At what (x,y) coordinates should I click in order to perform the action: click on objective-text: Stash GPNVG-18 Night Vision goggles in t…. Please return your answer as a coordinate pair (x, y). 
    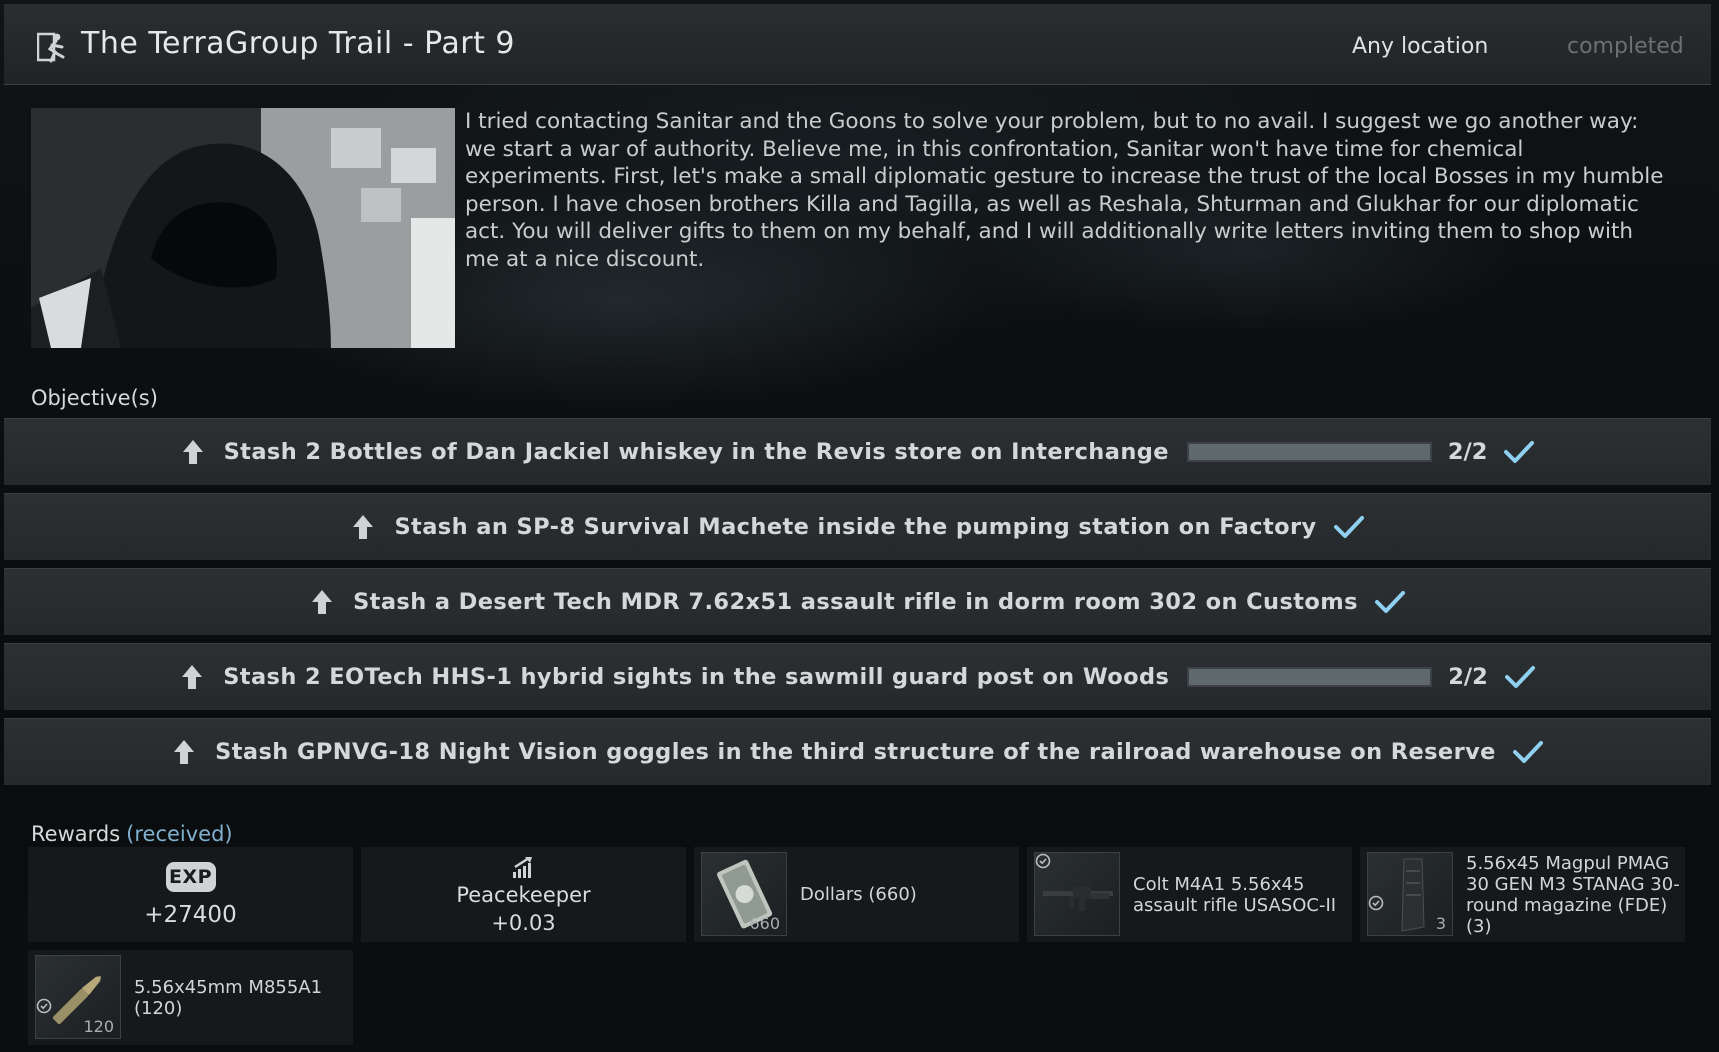
    Looking at the image, I should click on (855, 752).